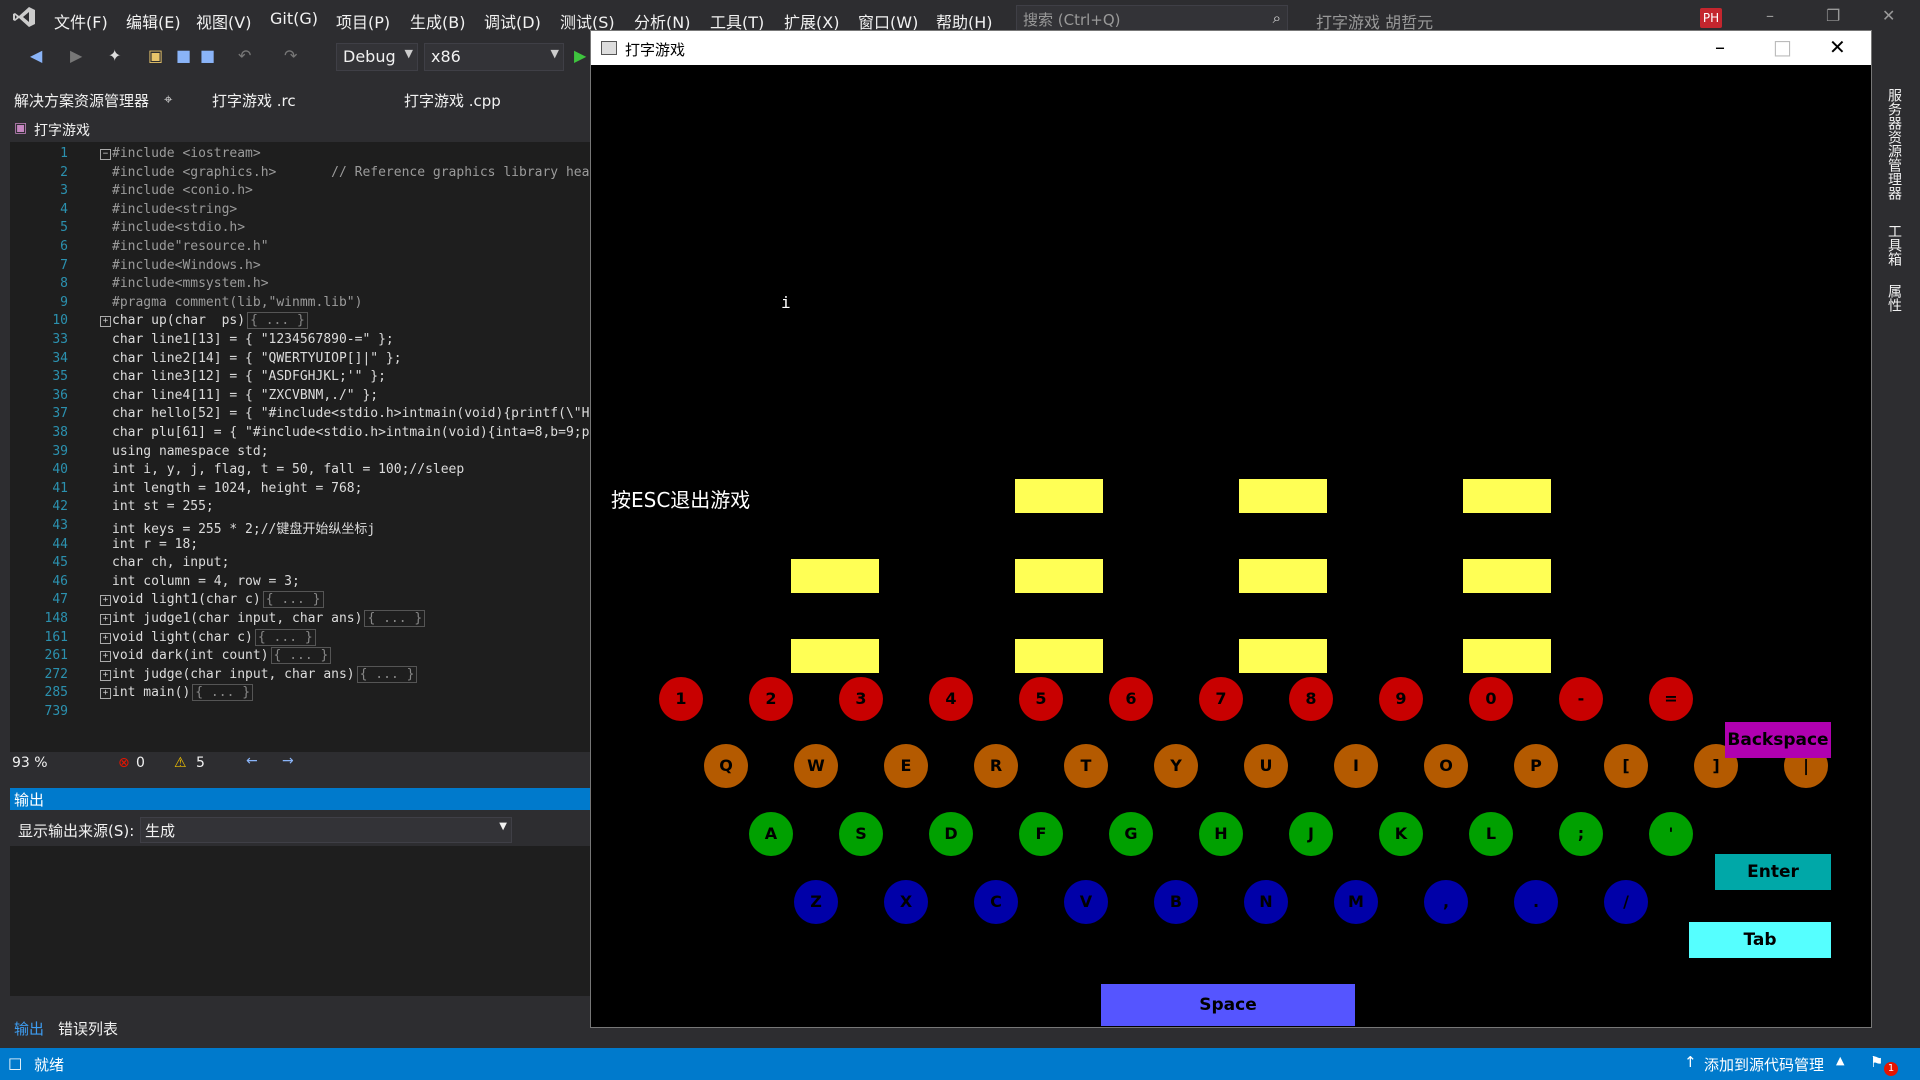 The height and width of the screenshot is (1080, 1920). I want to click on warning-count: 5, so click(200, 763).